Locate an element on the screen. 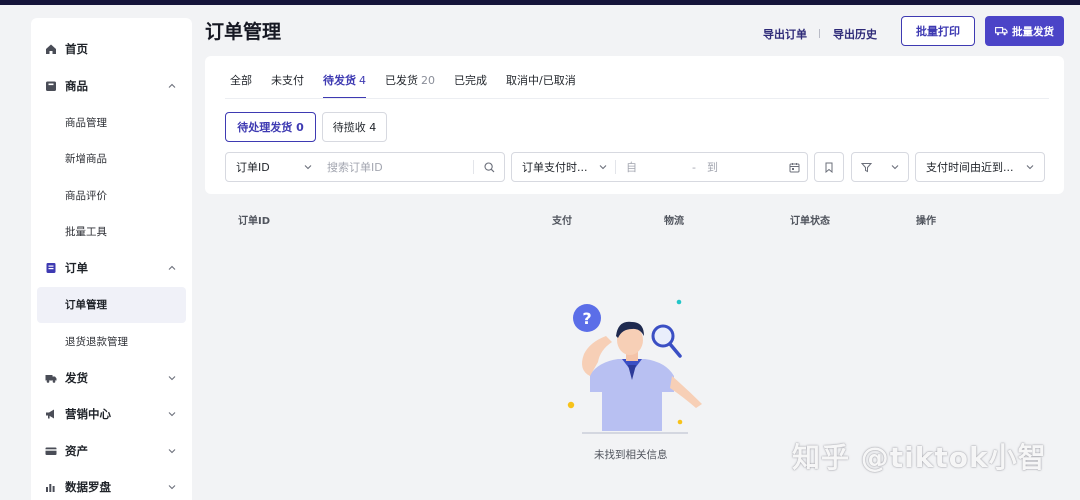 The width and height of the screenshot is (1080, 500). tab-count: 4 is located at coordinates (362, 80).